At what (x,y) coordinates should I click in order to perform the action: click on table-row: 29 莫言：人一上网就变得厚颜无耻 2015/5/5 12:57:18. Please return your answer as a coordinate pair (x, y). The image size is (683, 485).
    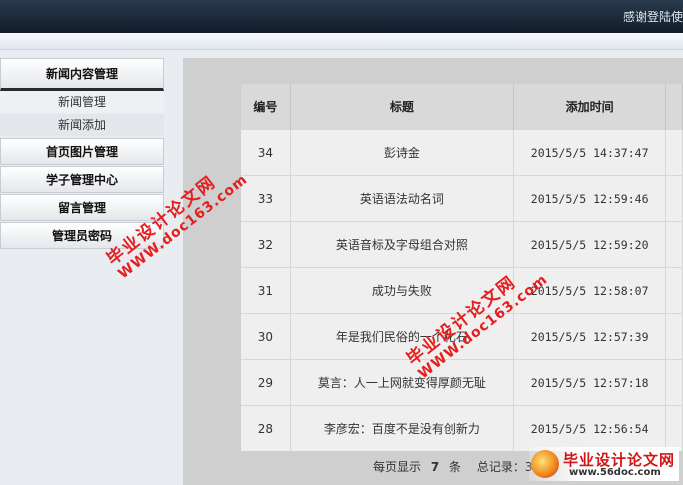
    Looking at the image, I should click on (462, 382).